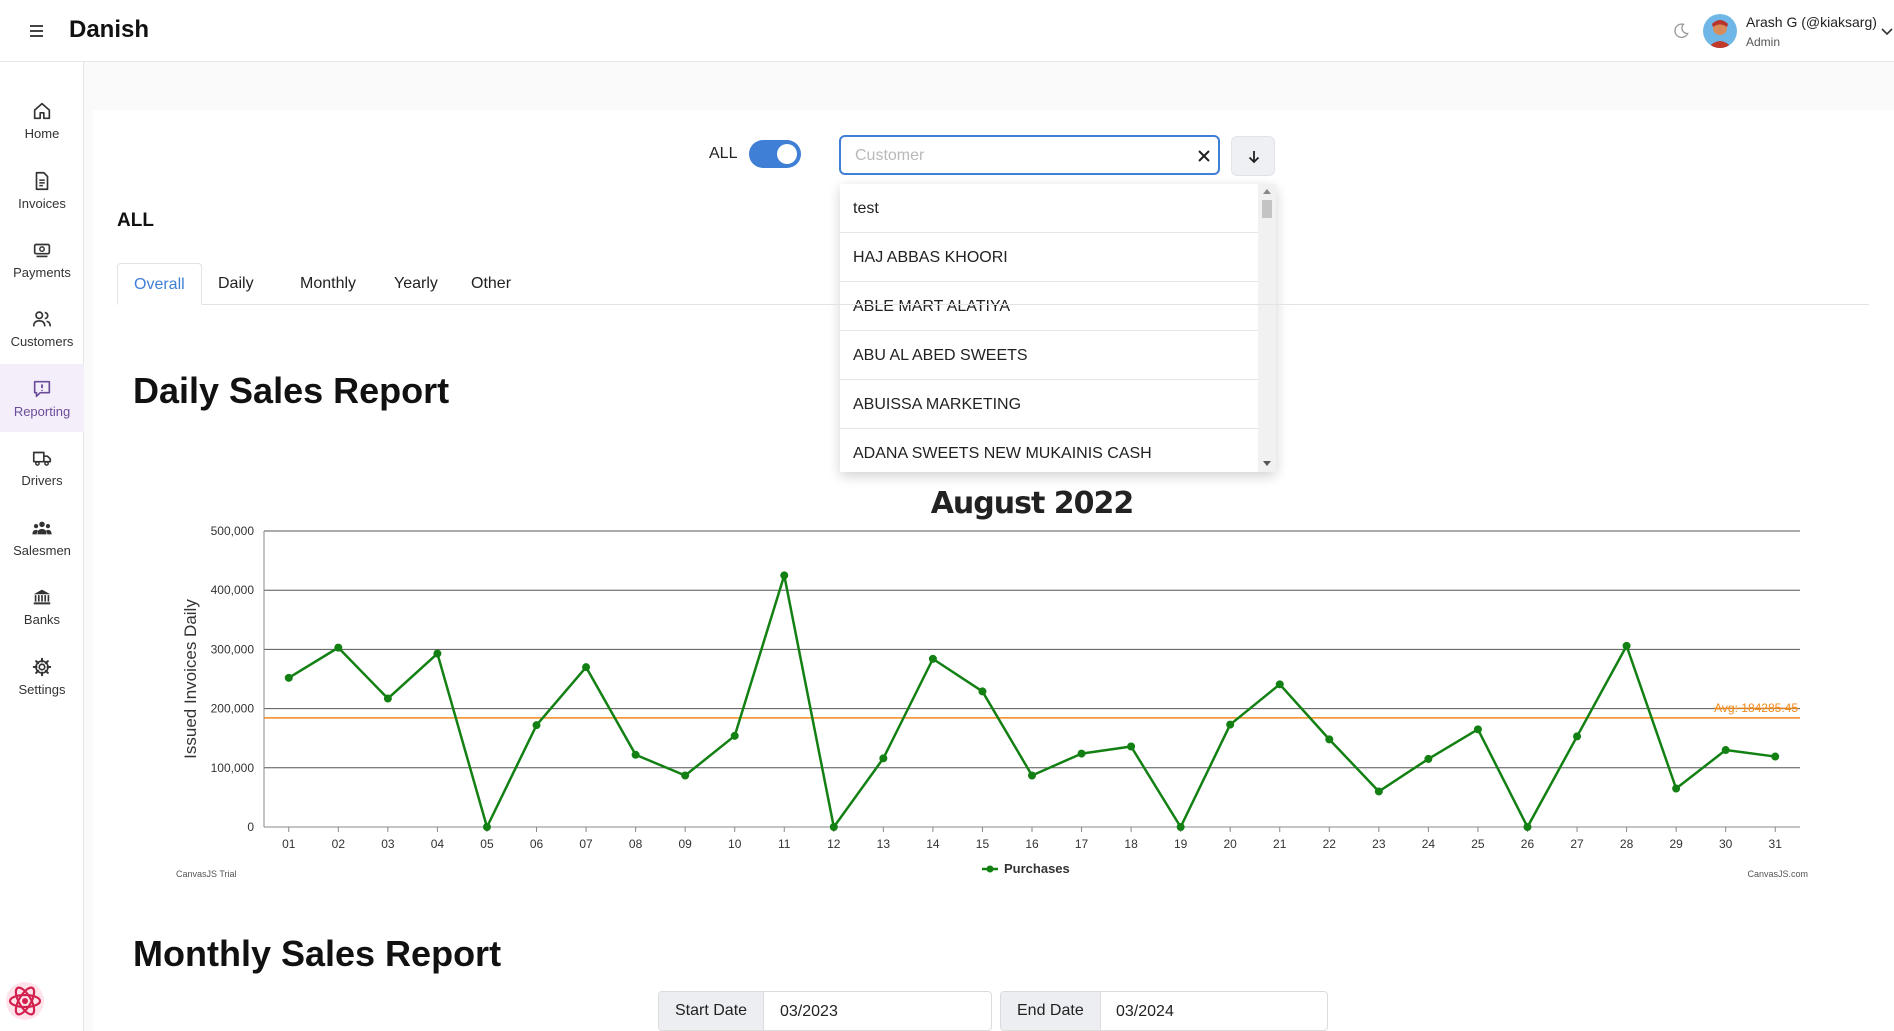 The image size is (1894, 1031). What do you see at coordinates (1267, 191) in the screenshot?
I see `scroll-up-icon` at bounding box center [1267, 191].